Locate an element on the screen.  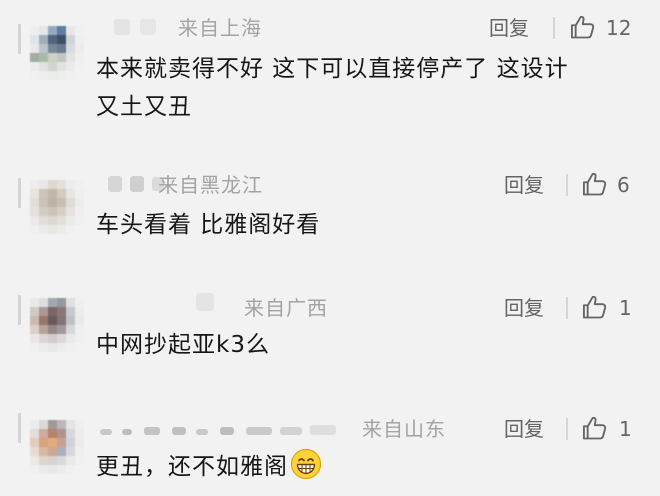
like-count: 1 is located at coordinates (625, 429).